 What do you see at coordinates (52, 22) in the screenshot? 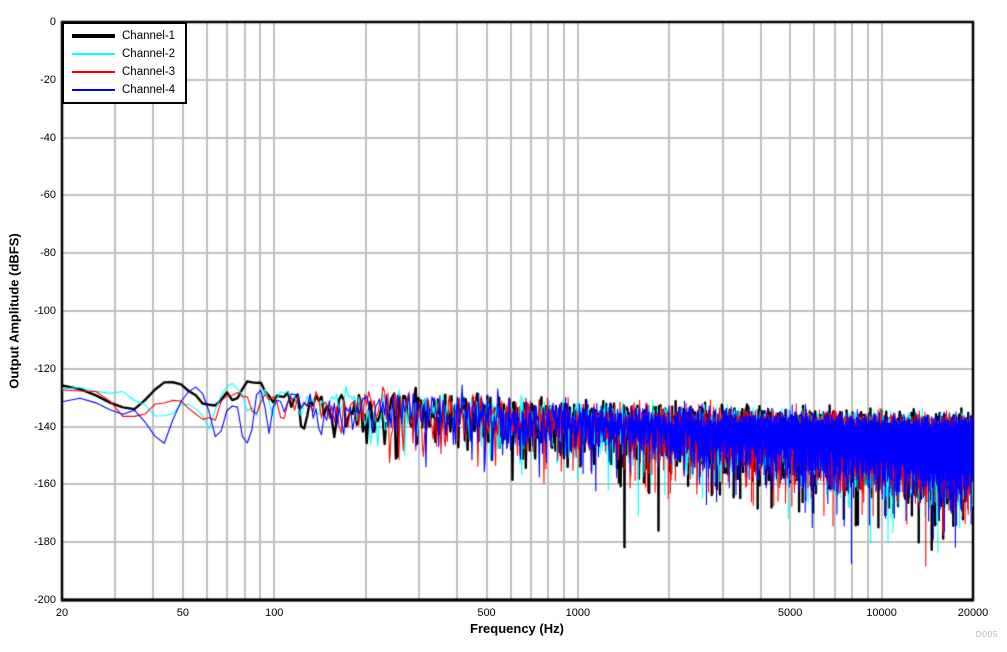
I see `y-tick-label: 0` at bounding box center [52, 22].